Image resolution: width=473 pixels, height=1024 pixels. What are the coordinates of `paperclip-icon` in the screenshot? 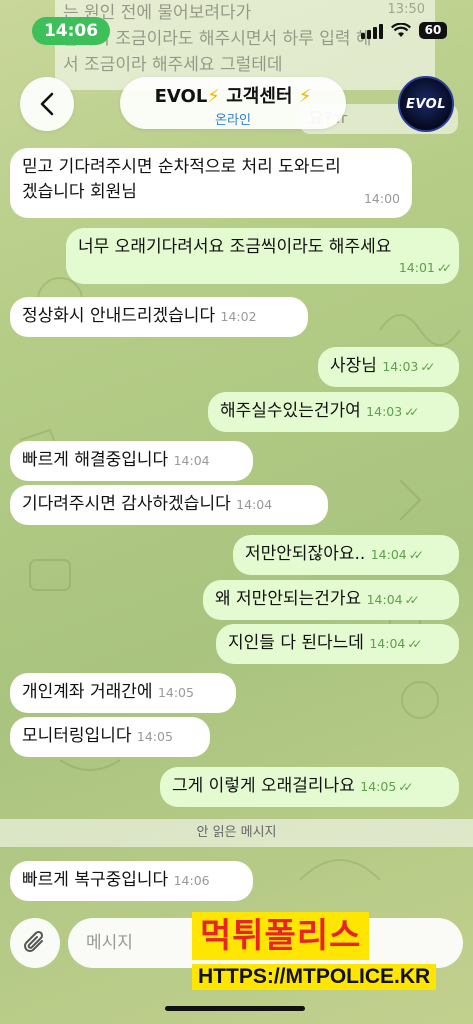 It's located at (34, 941).